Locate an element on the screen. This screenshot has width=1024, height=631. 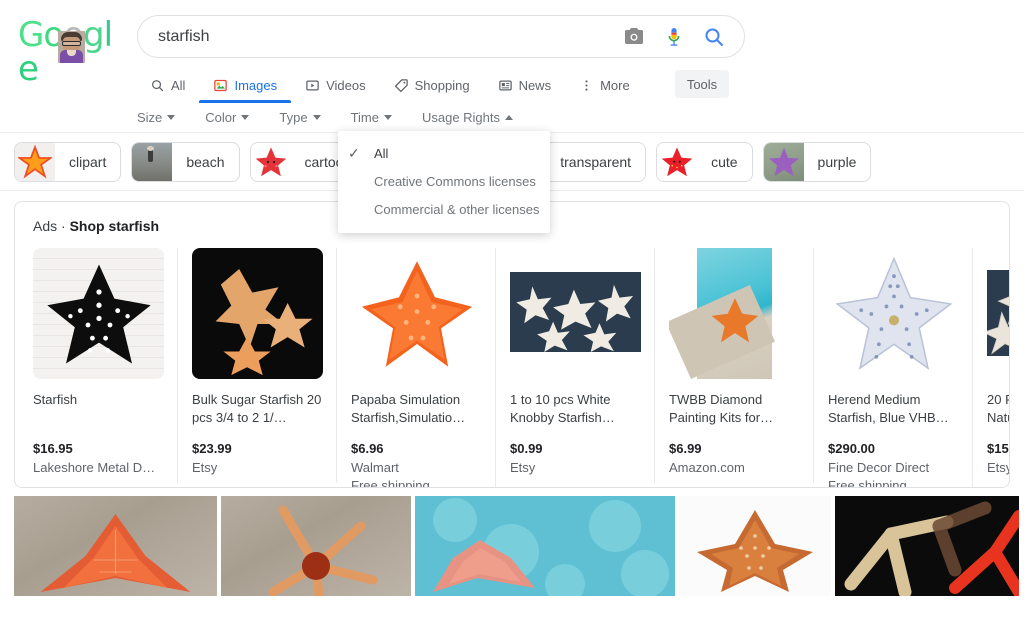
product-title: Starfish is located at coordinates (55, 399).